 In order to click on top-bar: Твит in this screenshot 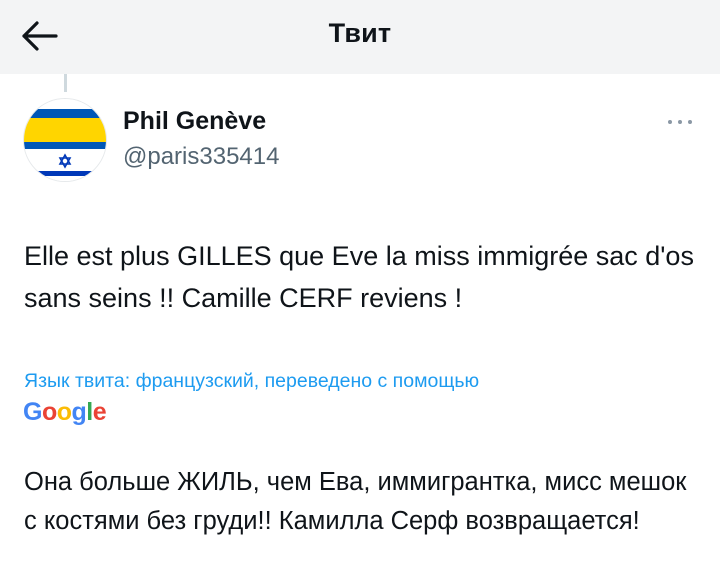, I will do `click(360, 37)`.